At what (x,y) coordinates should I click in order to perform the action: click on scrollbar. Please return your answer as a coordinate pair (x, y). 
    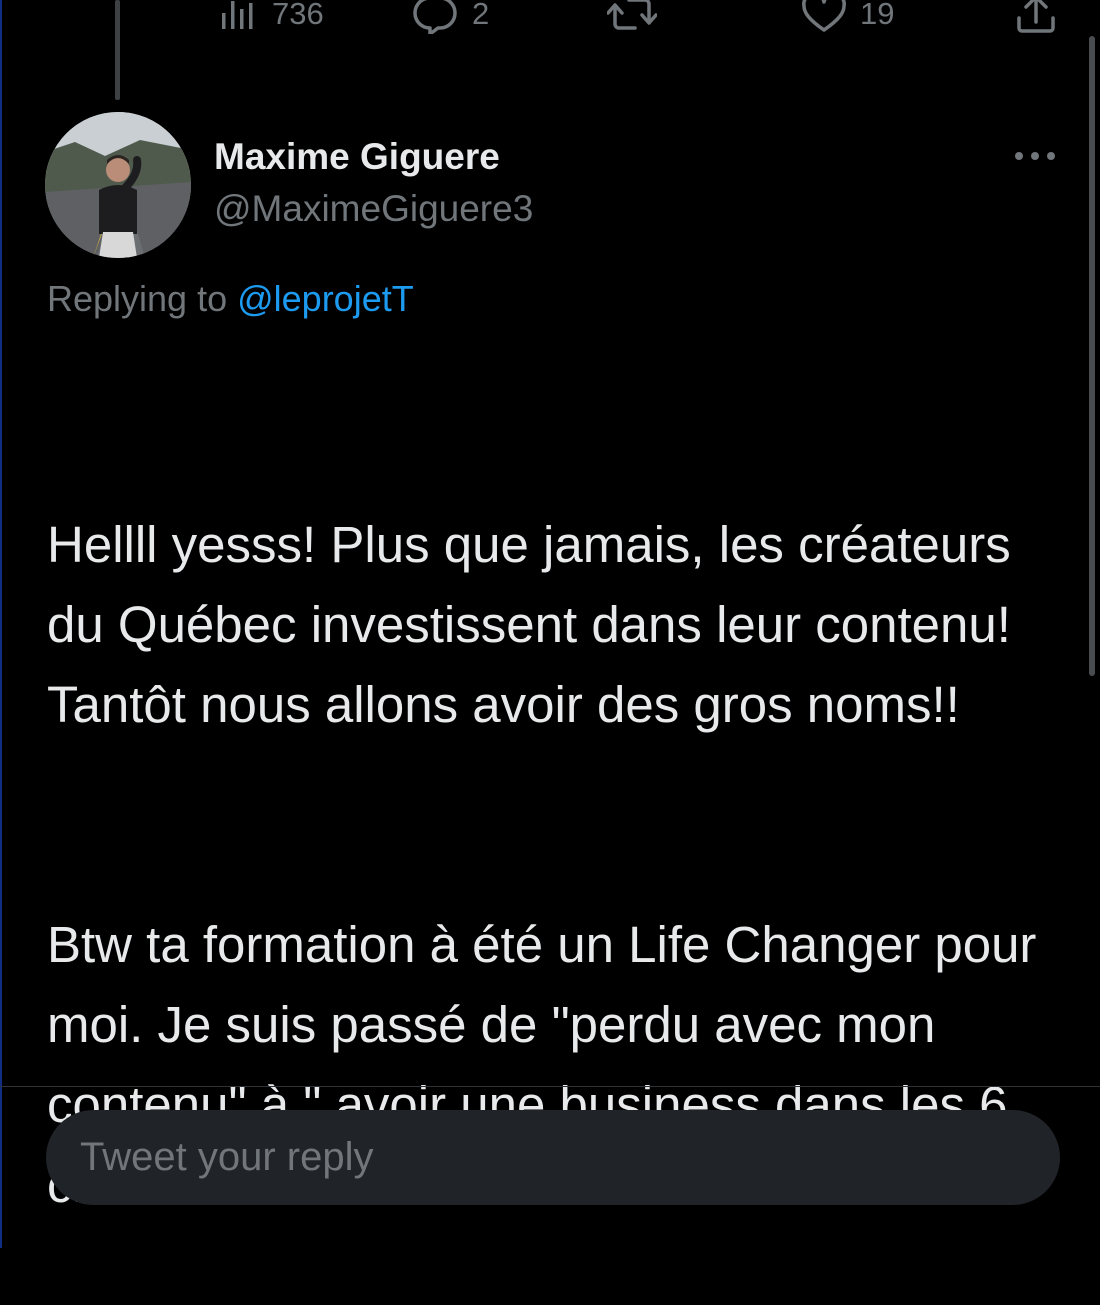
    Looking at the image, I should click on (1092, 356).